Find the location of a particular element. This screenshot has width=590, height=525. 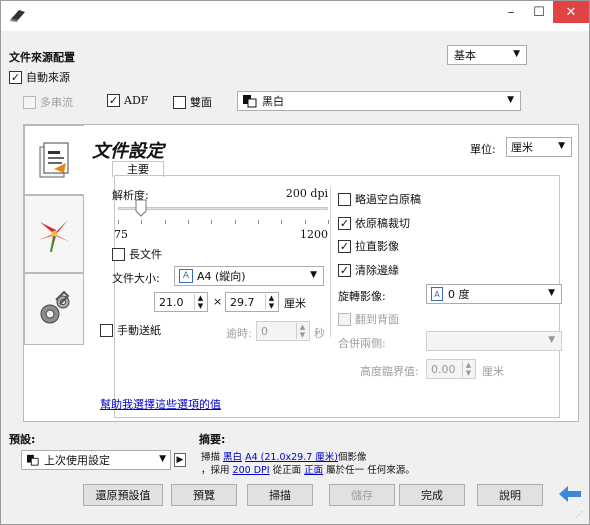

timeout-label: 逾時: is located at coordinates (239, 333).